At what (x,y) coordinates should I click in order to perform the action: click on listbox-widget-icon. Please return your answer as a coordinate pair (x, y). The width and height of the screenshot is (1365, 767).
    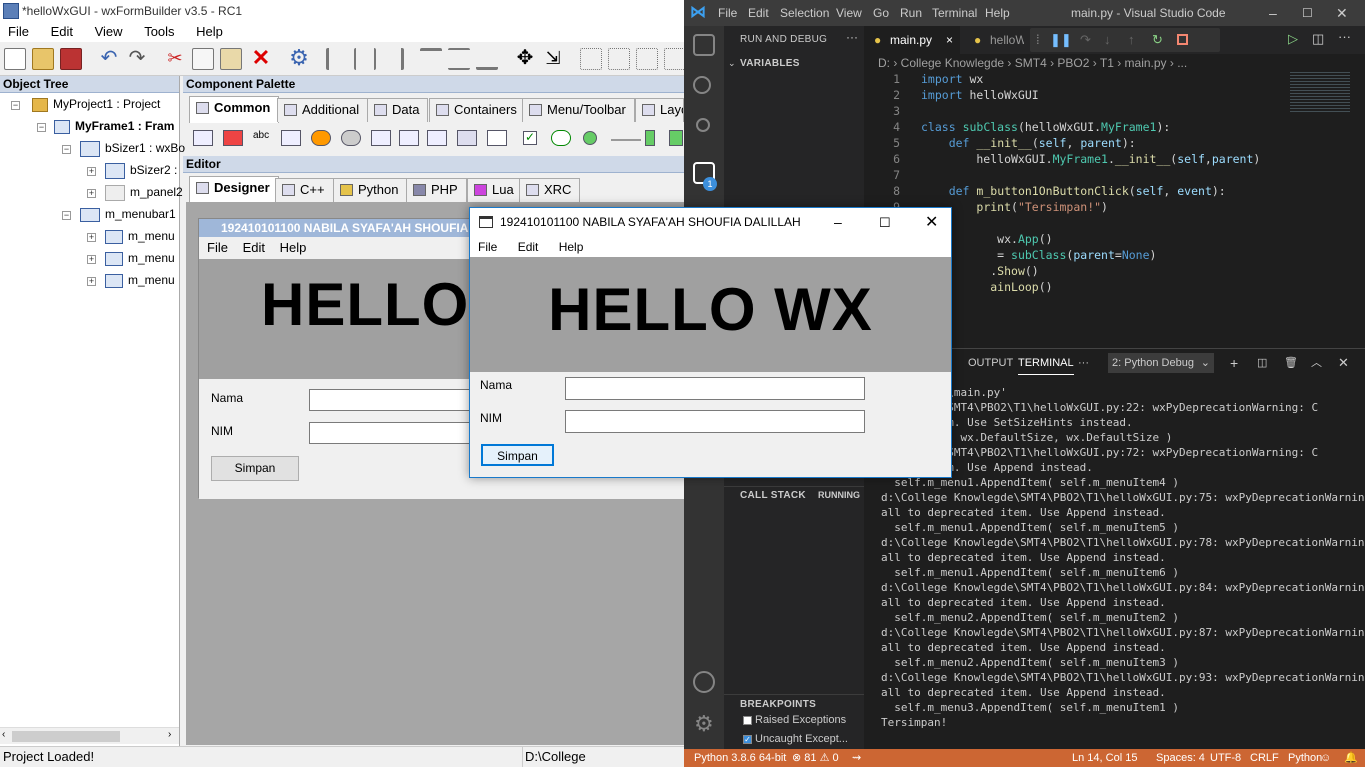
    Looking at the image, I should click on (409, 138).